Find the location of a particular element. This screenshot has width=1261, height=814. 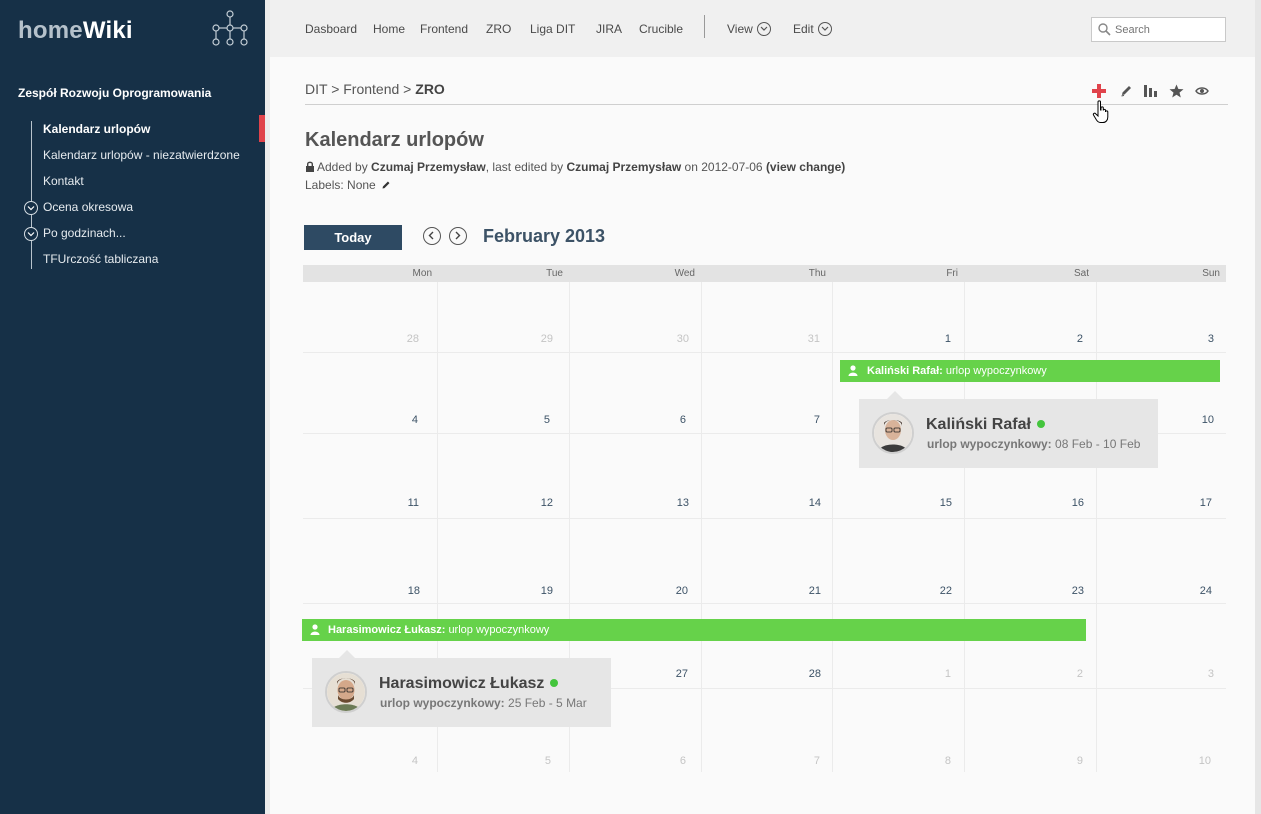

weekday-label: Sun is located at coordinates (1211, 273).